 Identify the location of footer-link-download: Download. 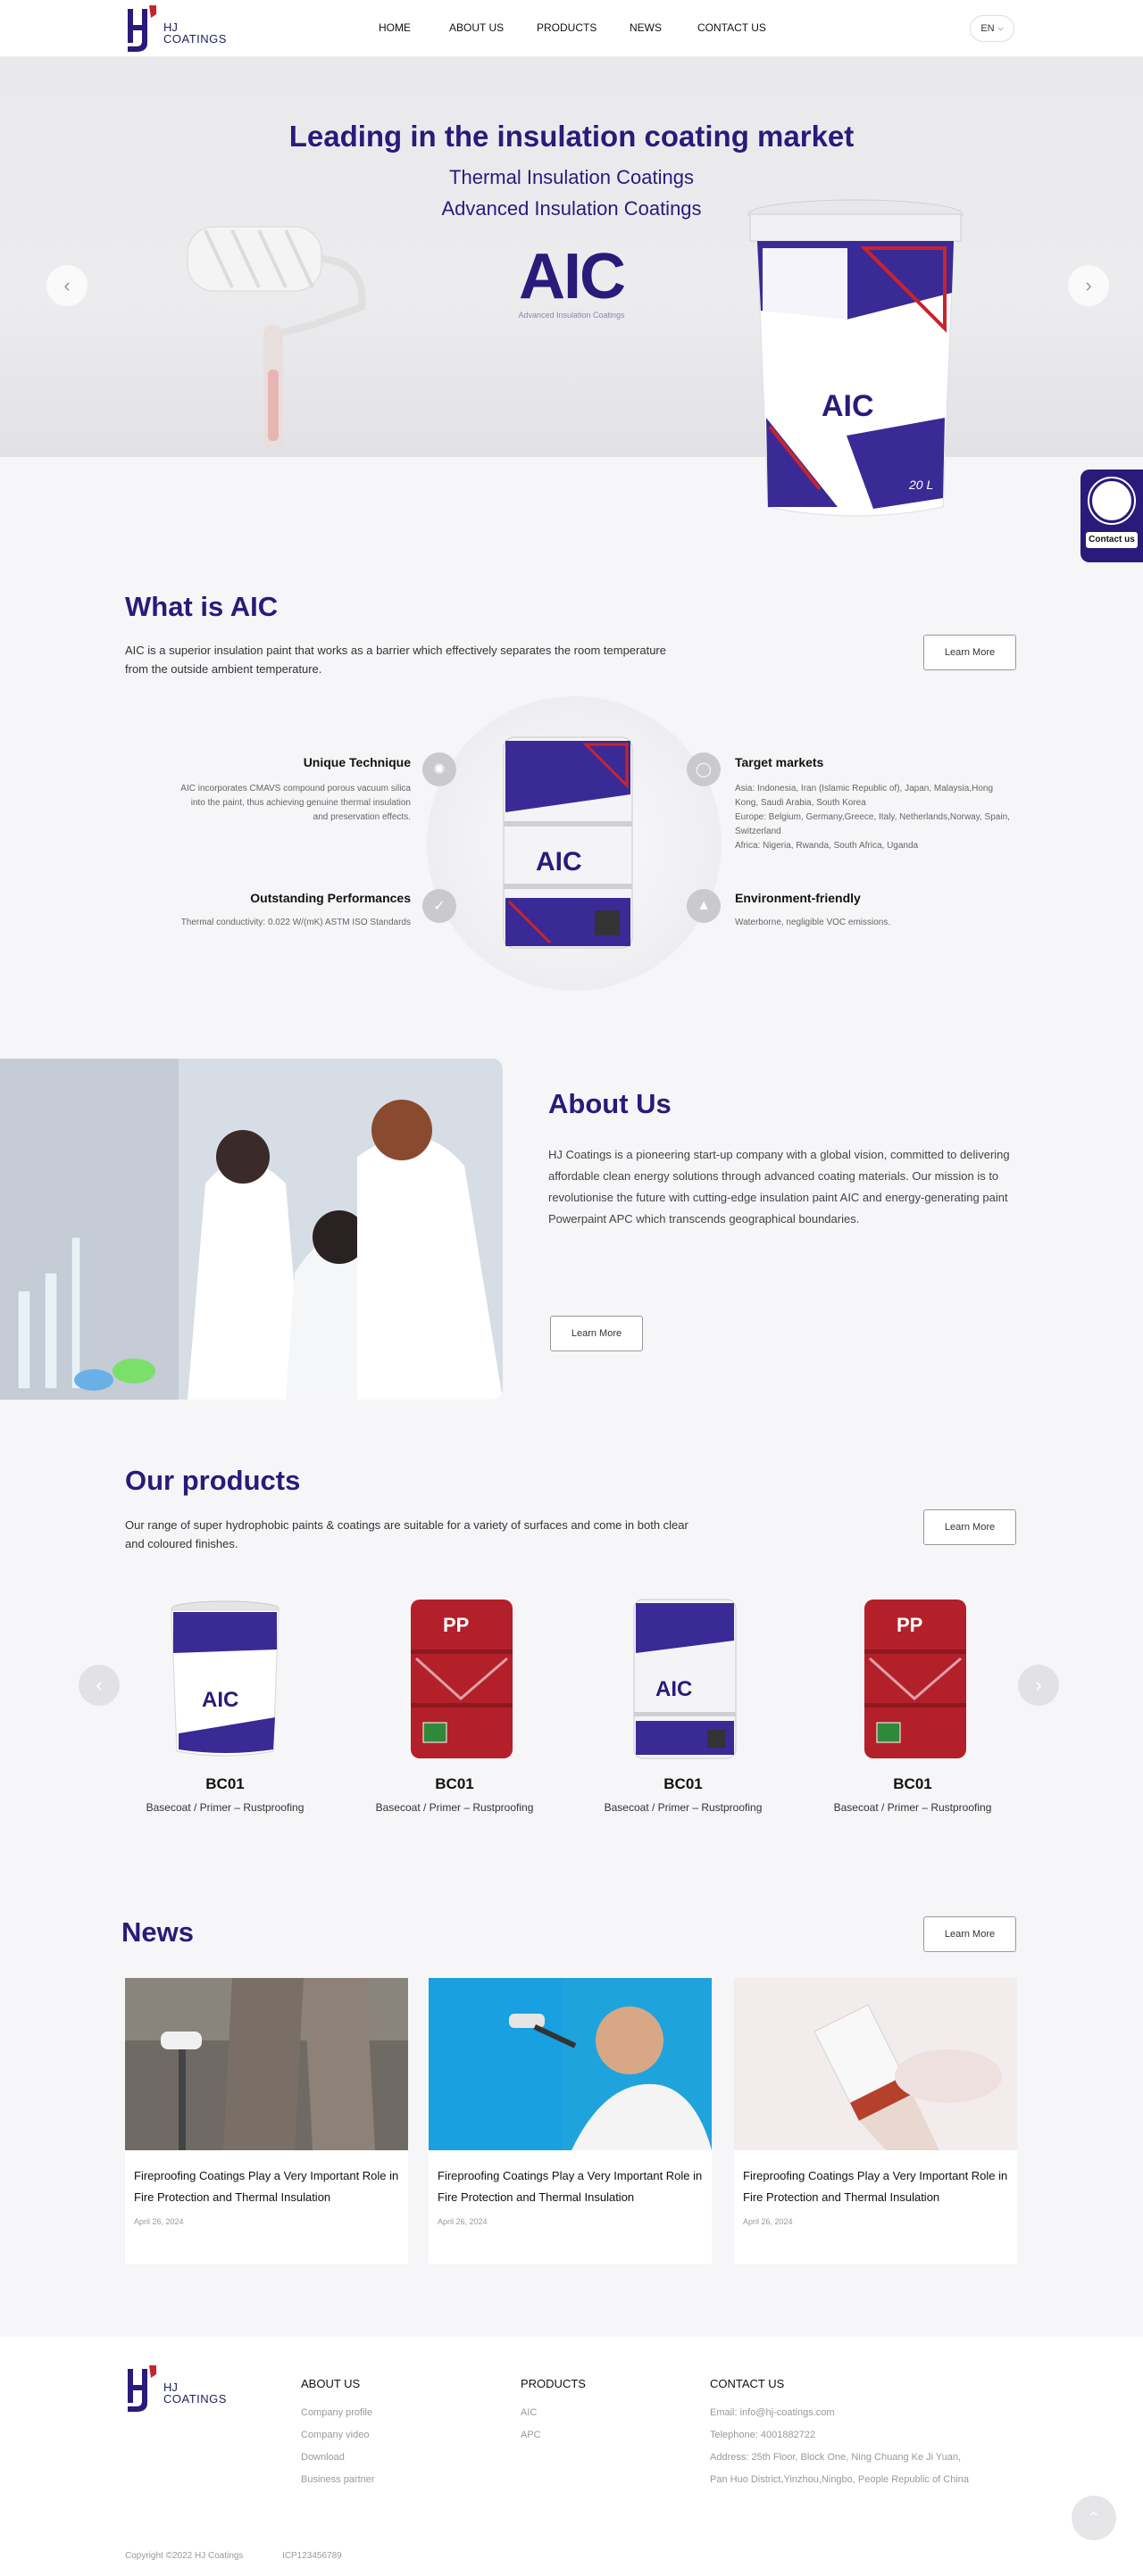
(323, 2458).